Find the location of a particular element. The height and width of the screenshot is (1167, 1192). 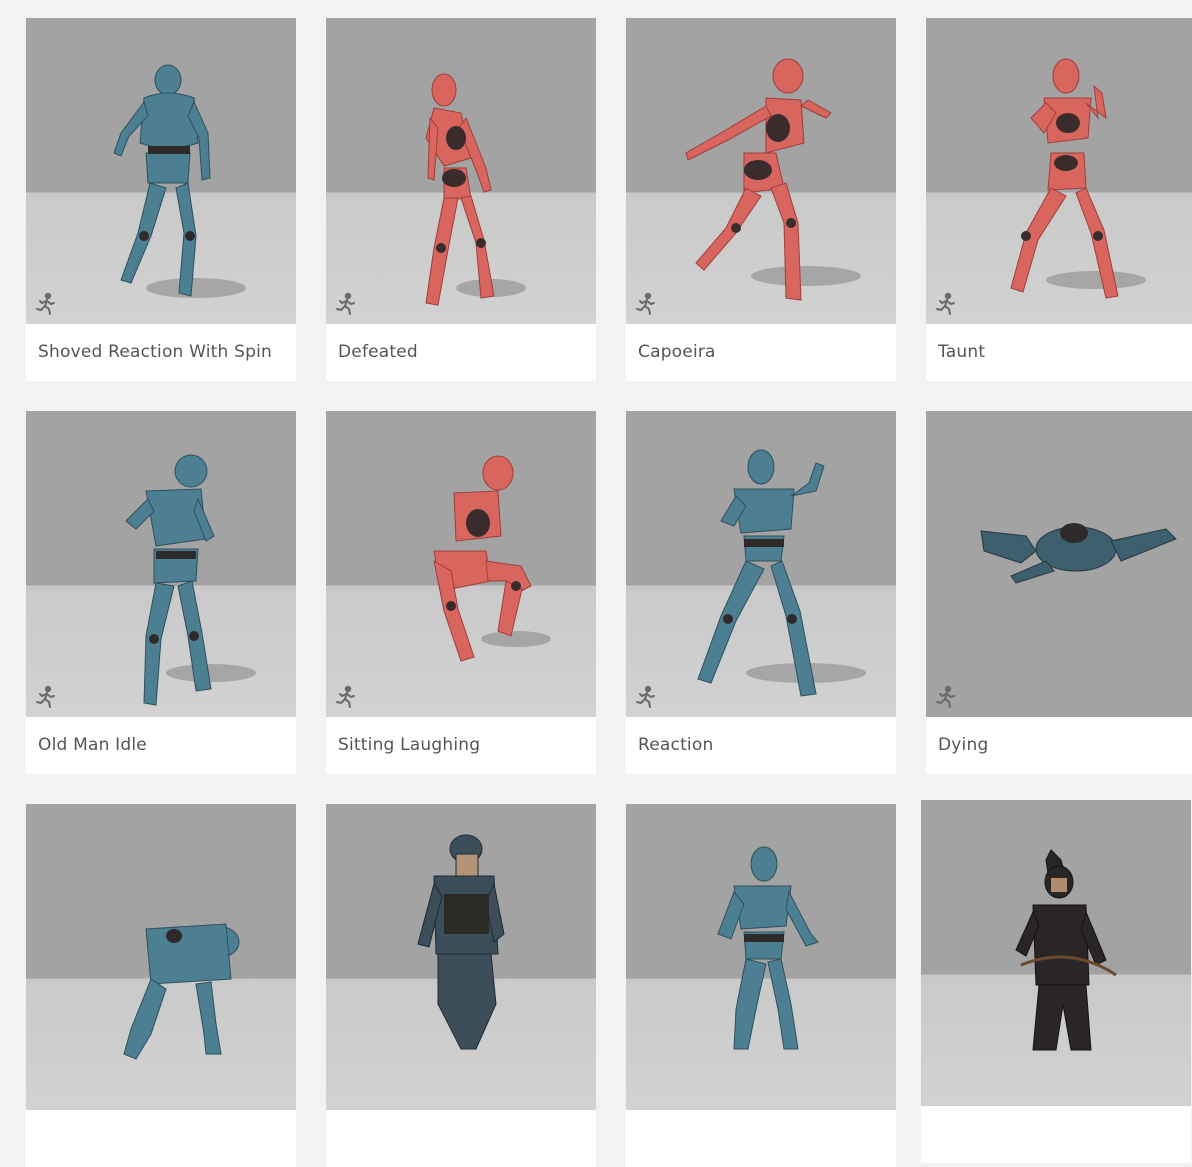

animation-card: Shoved Reaction With Spin is located at coordinates (161, 199).